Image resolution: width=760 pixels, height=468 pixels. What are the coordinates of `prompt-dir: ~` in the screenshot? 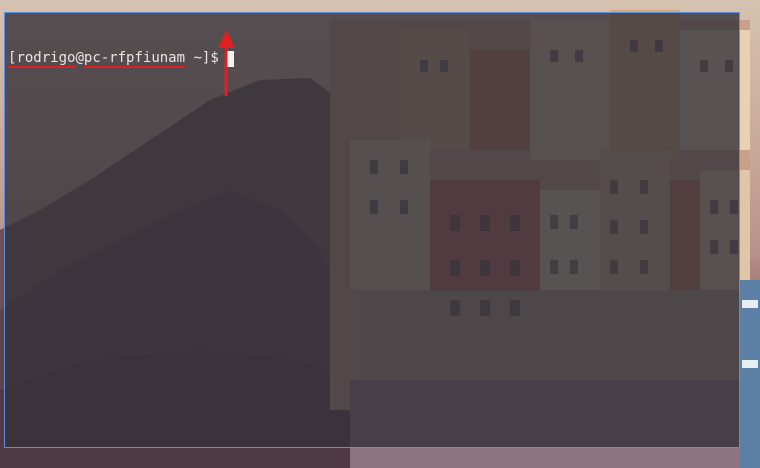 It's located at (197, 58).